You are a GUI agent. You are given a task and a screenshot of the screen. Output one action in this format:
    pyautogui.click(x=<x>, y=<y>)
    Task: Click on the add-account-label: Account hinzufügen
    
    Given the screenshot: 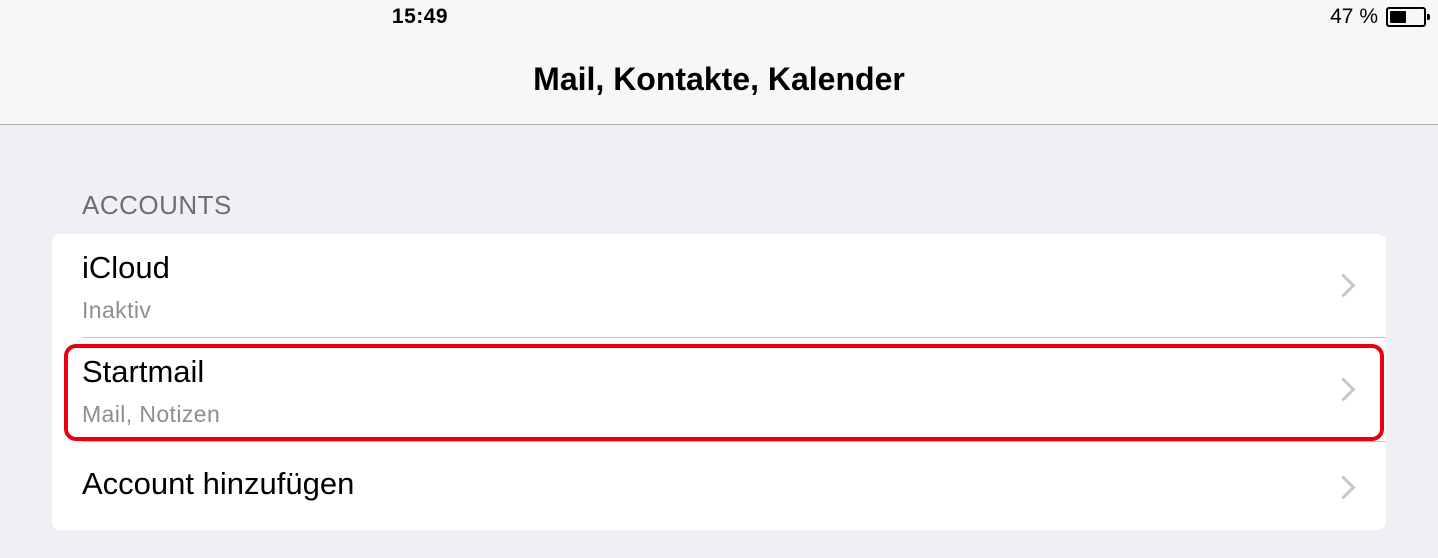 What is the action you would take?
    pyautogui.click(x=218, y=483)
    